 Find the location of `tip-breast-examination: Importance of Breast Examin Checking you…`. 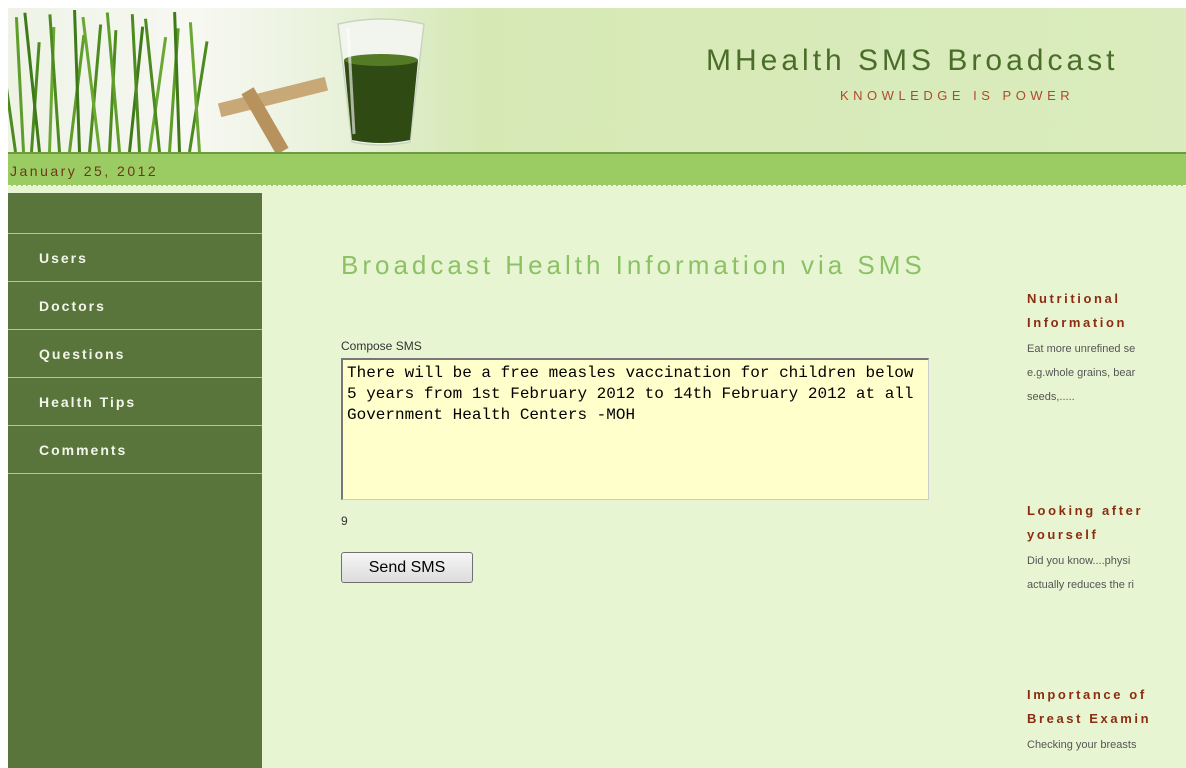

tip-breast-examination: Importance of Breast Examin Checking you… is located at coordinates (1106, 720).